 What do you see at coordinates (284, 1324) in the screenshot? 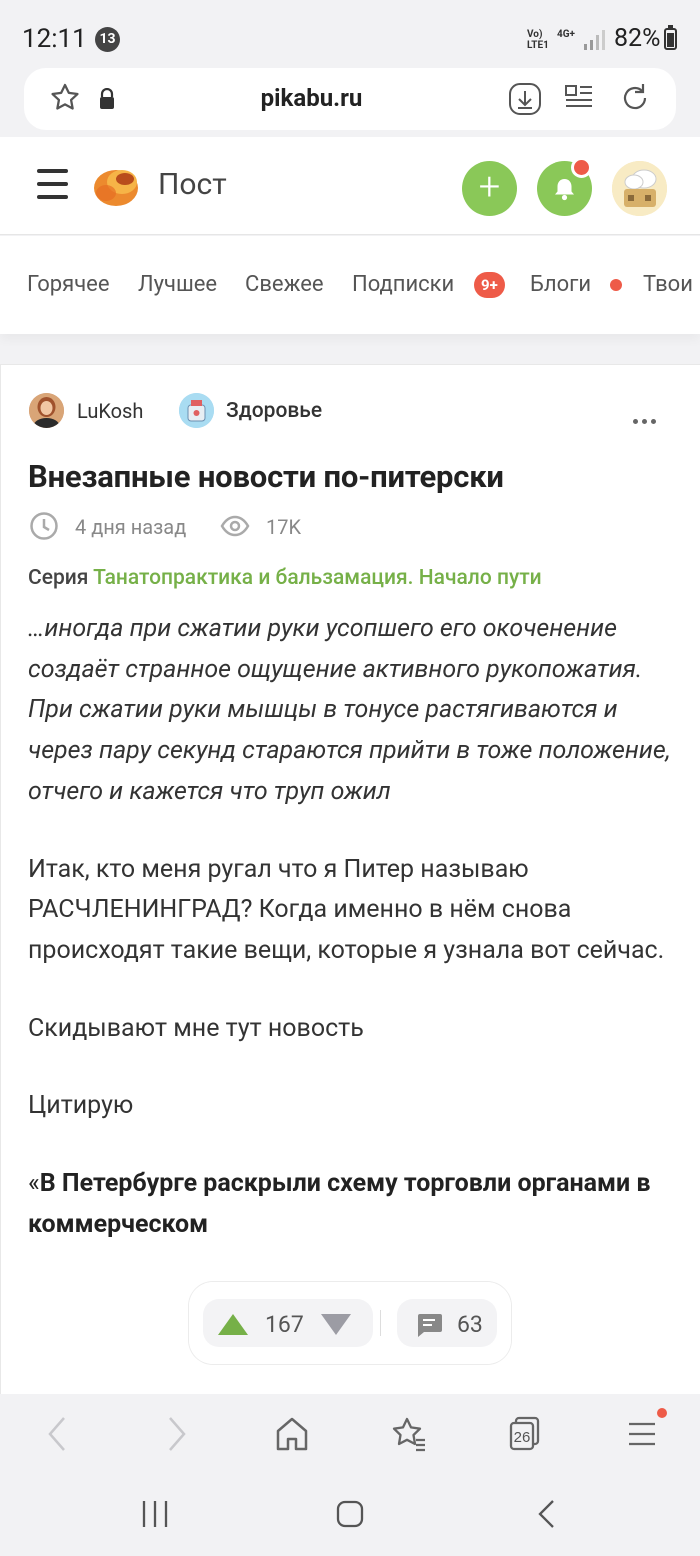
I see `post-rating: 167` at bounding box center [284, 1324].